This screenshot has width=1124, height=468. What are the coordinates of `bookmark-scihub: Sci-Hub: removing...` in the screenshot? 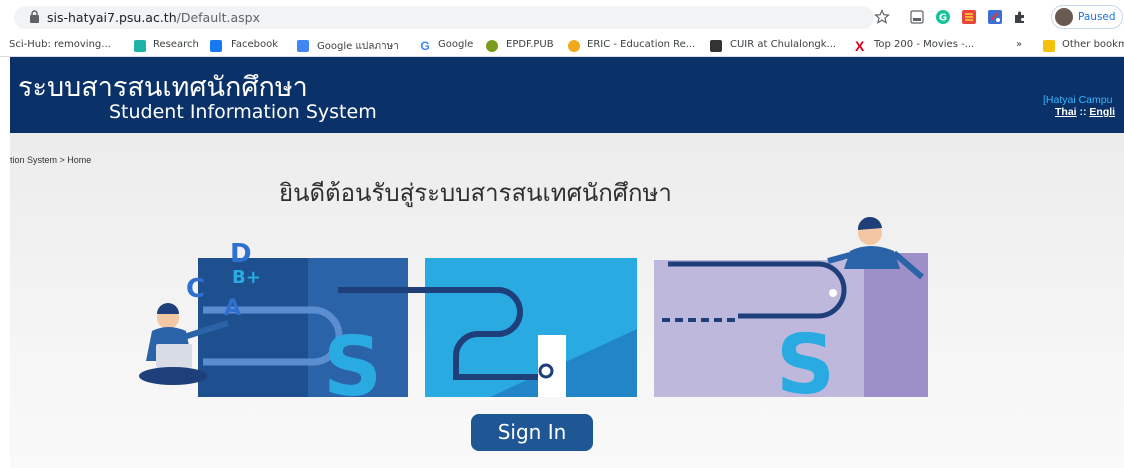 It's located at (60, 44).